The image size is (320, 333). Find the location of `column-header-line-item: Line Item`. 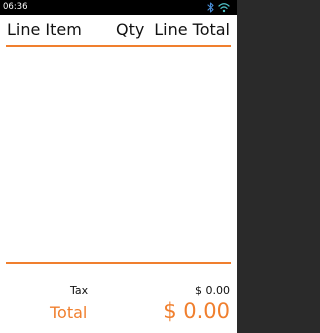

column-header-line-item: Line Item is located at coordinates (44, 29).